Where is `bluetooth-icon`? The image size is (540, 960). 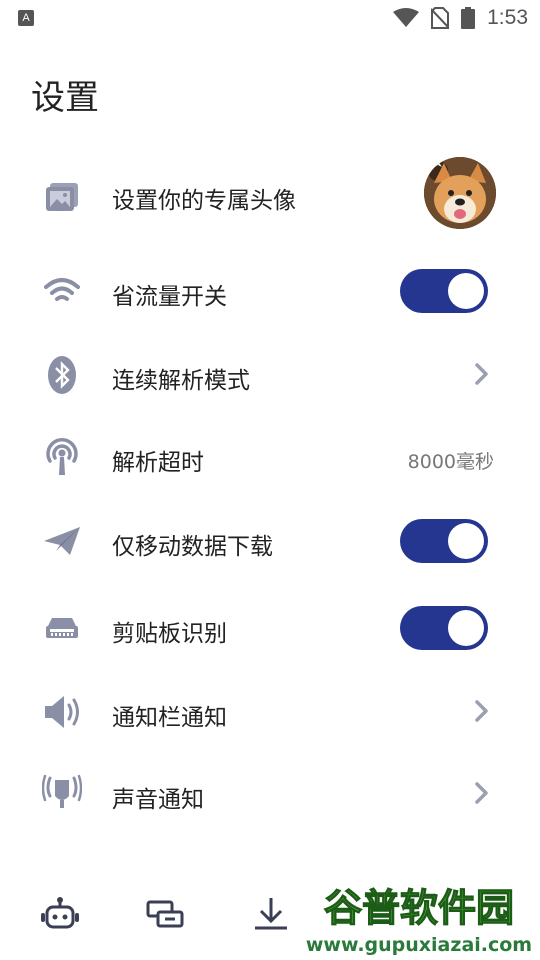 bluetooth-icon is located at coordinates (62, 375).